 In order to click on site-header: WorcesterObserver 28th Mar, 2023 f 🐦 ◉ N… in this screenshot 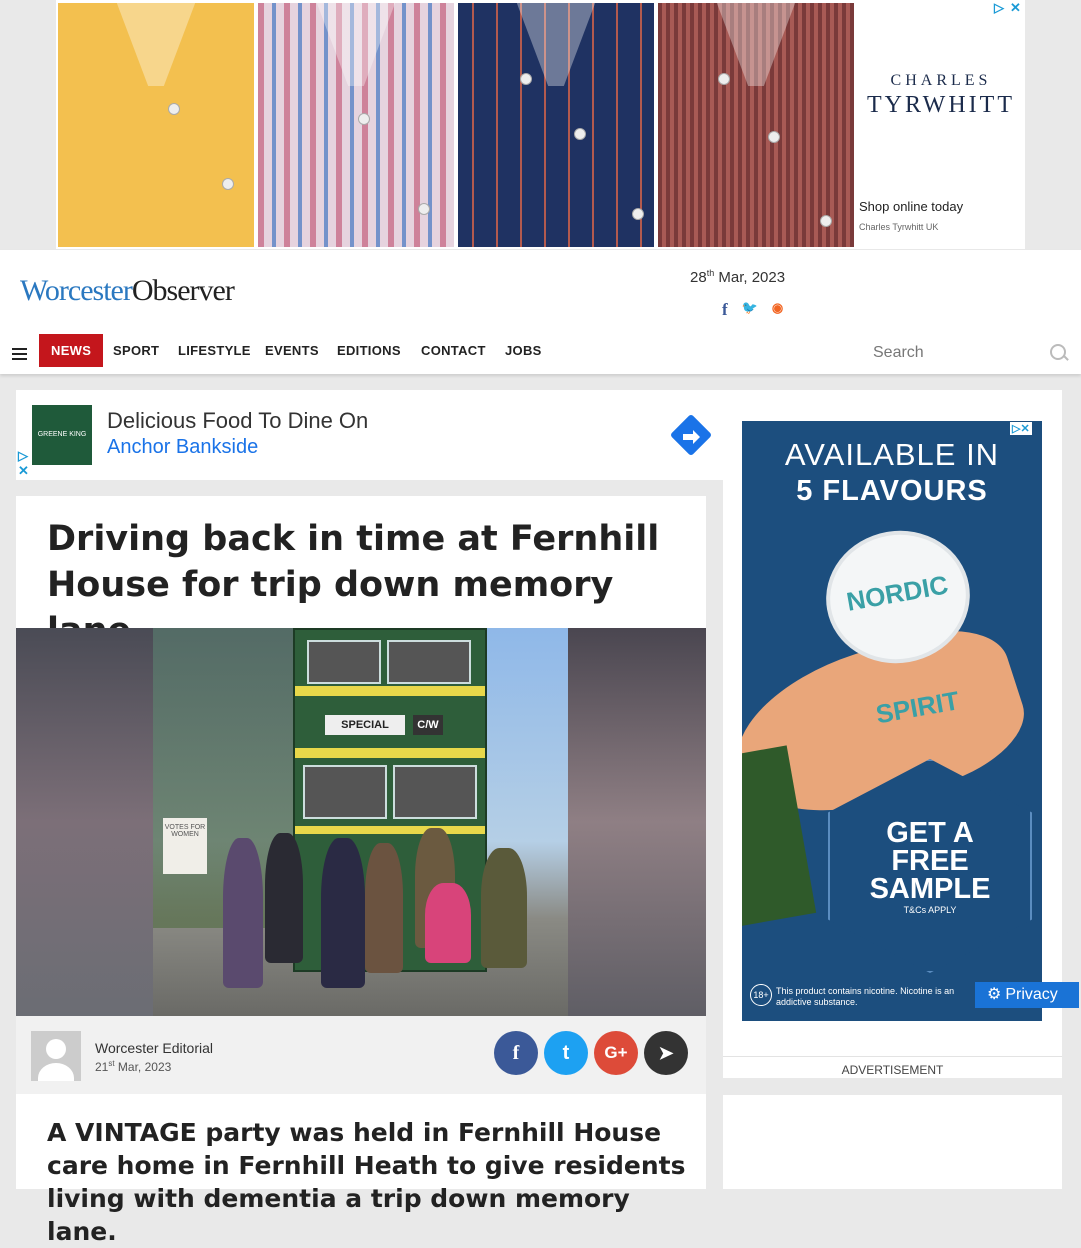, I will do `click(540, 312)`.